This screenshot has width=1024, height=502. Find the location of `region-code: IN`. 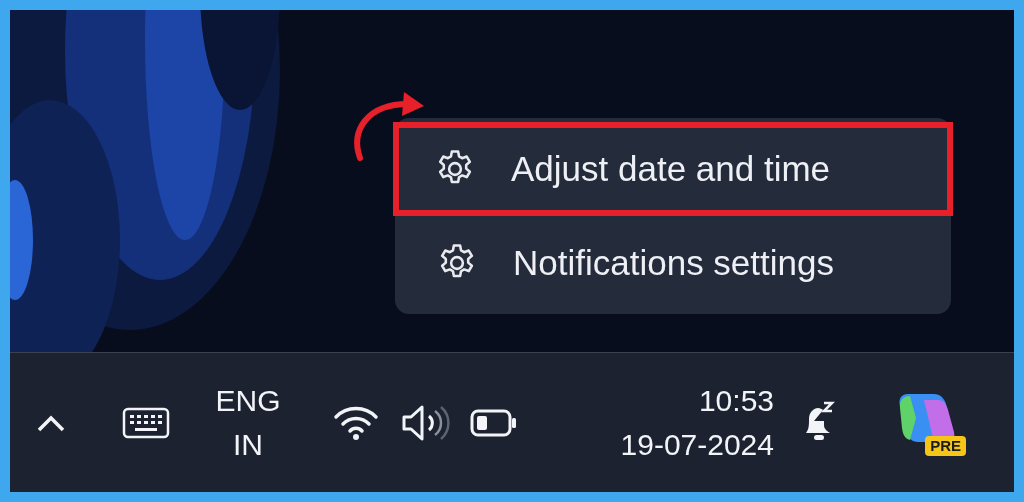

region-code: IN is located at coordinates (248, 444).